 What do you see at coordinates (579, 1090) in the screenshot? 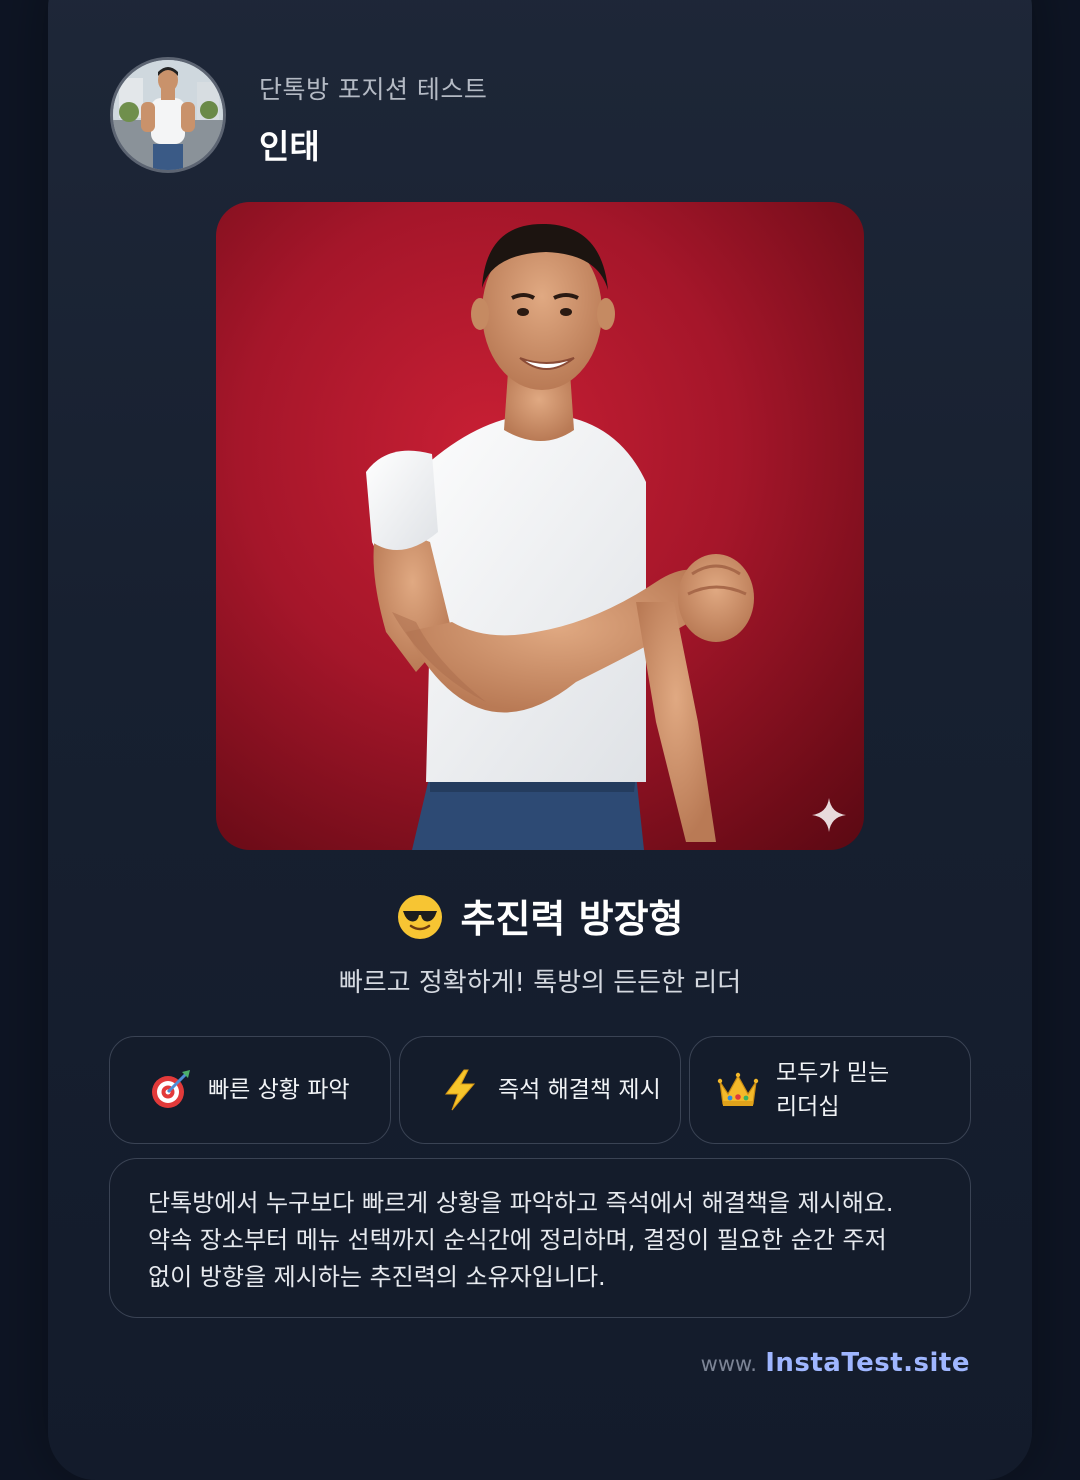
I see `trait-label: 즉석 해결책 제시` at bounding box center [579, 1090].